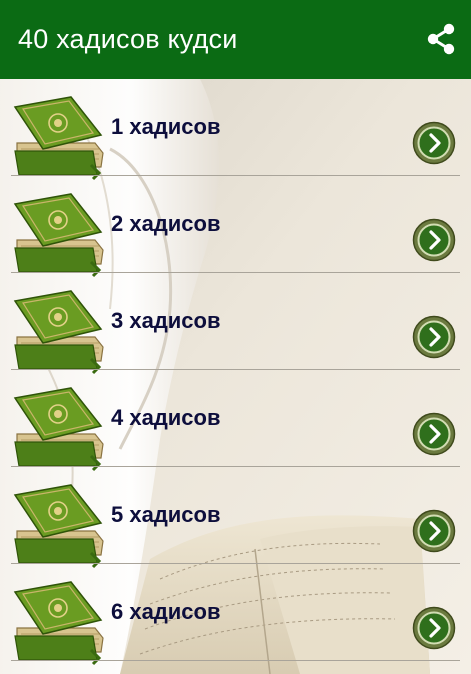 The height and width of the screenshot is (674, 471). What do you see at coordinates (166, 417) in the screenshot?
I see `list-item-label: 4 хадисов` at bounding box center [166, 417].